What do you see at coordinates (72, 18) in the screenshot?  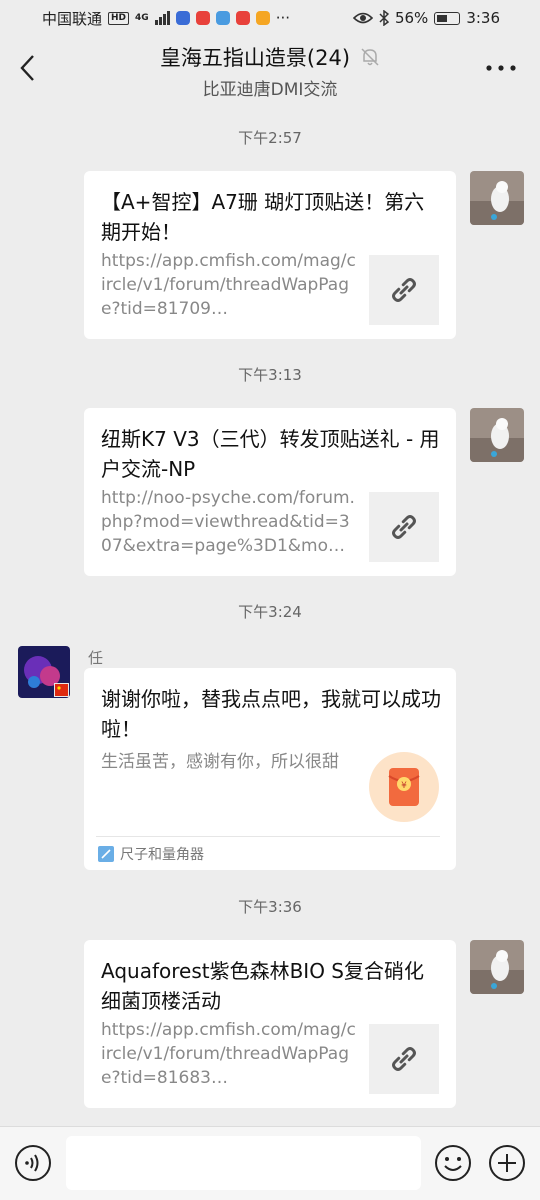 I see `carrier-label: 中国联通` at bounding box center [72, 18].